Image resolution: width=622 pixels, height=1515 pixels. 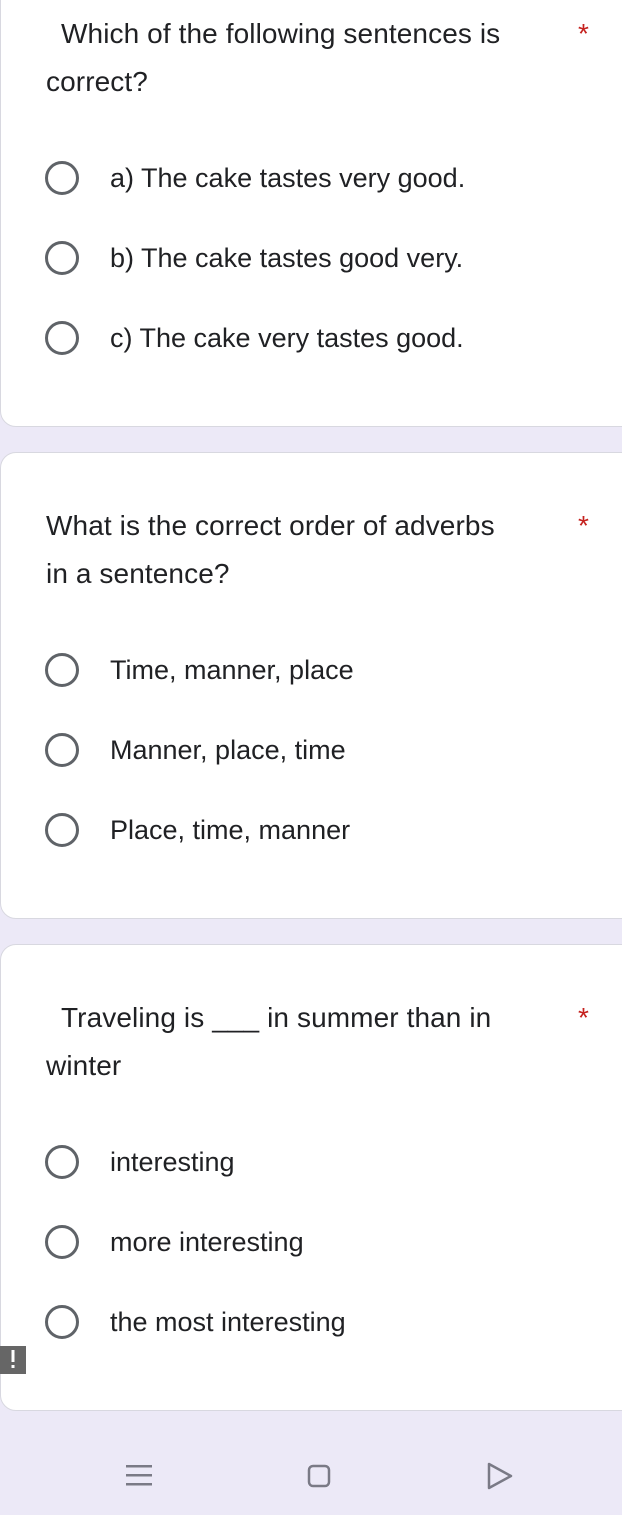 I want to click on recent-apps-button, so click(x=139, y=1476).